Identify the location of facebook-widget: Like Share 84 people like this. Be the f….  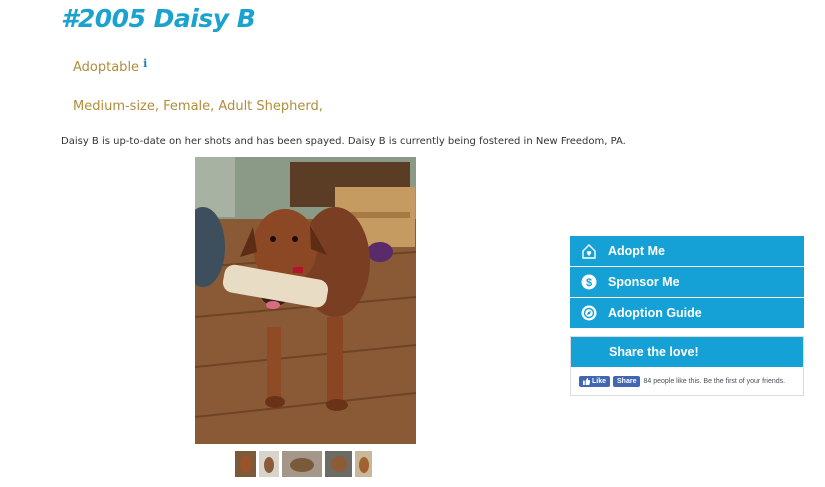
(687, 381).